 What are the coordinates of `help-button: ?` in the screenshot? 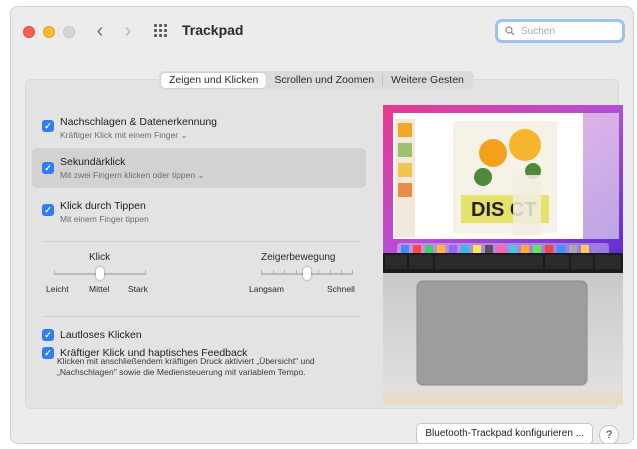 It's located at (609, 434).